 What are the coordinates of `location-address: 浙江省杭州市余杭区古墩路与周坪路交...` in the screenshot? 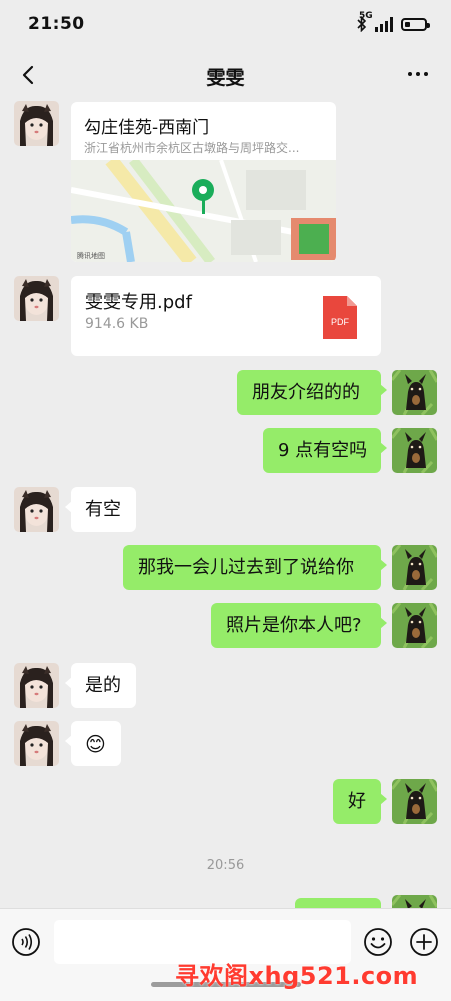 It's located at (192, 148).